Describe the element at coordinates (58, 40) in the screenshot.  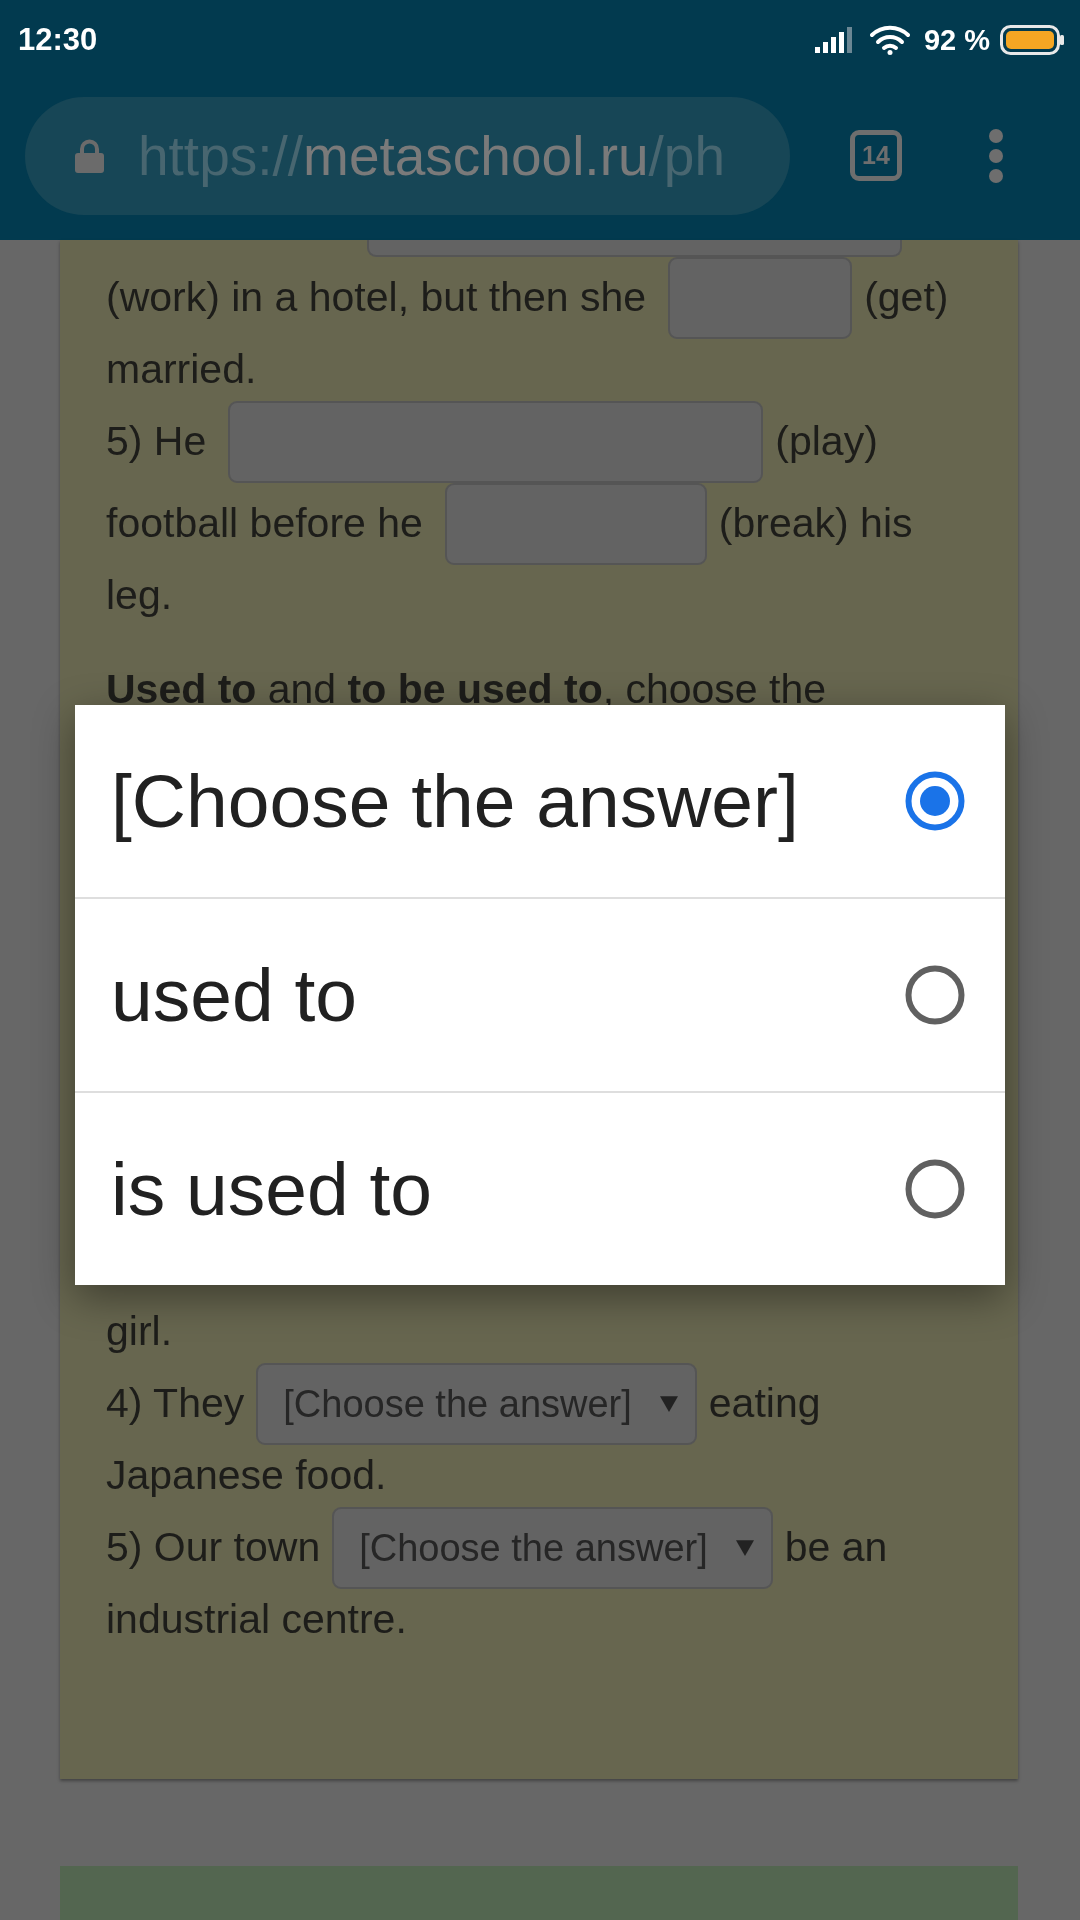
I see `status-time: 12:30` at that location.